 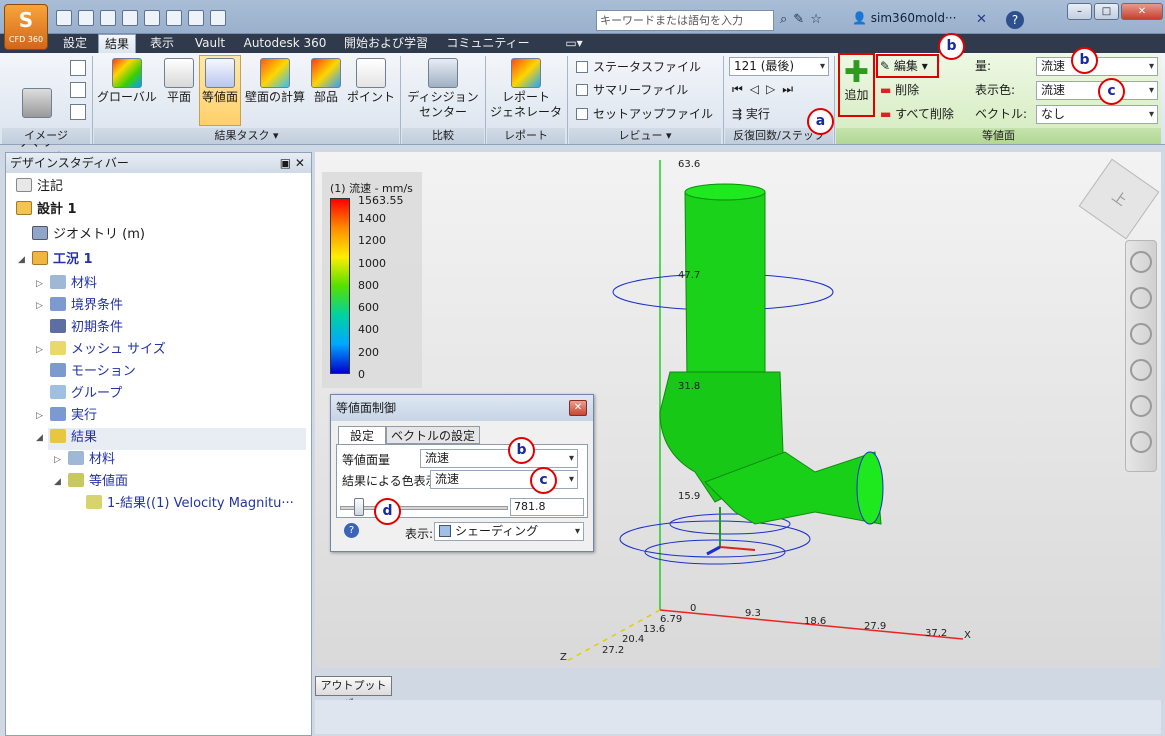 What do you see at coordinates (66, 416) in the screenshot?
I see `tree-item-run: ▷ 実行` at bounding box center [66, 416].